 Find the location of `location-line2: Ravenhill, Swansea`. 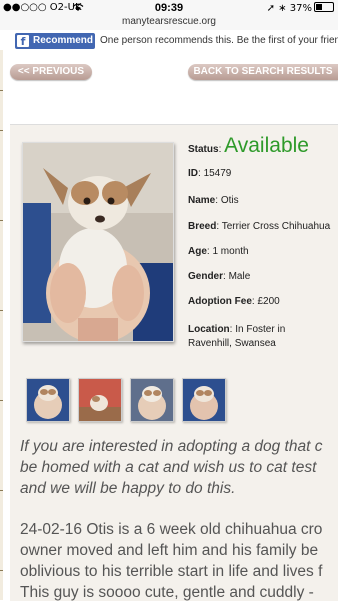

location-line2: Ravenhill, Swansea is located at coordinates (232, 343).